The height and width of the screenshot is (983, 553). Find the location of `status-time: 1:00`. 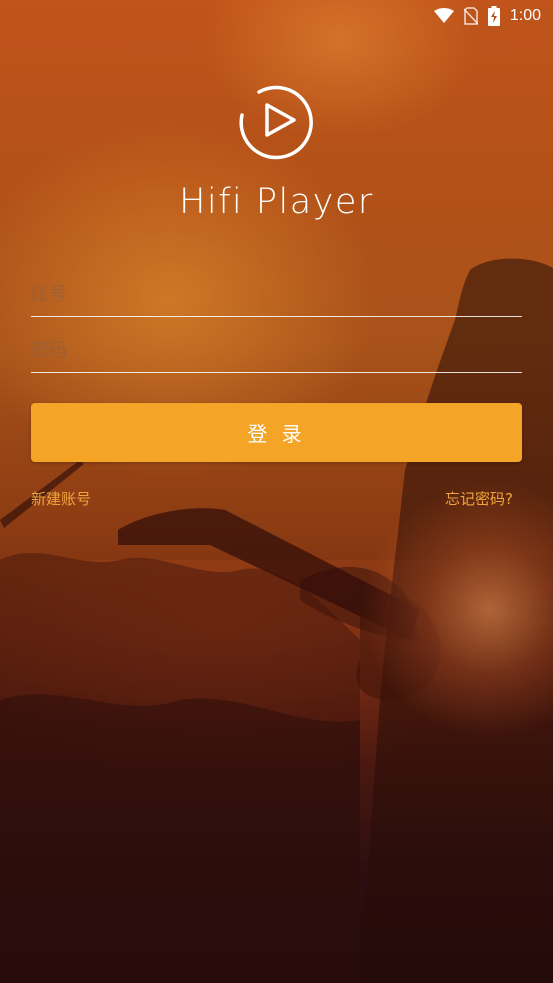

status-time: 1:00 is located at coordinates (525, 15).